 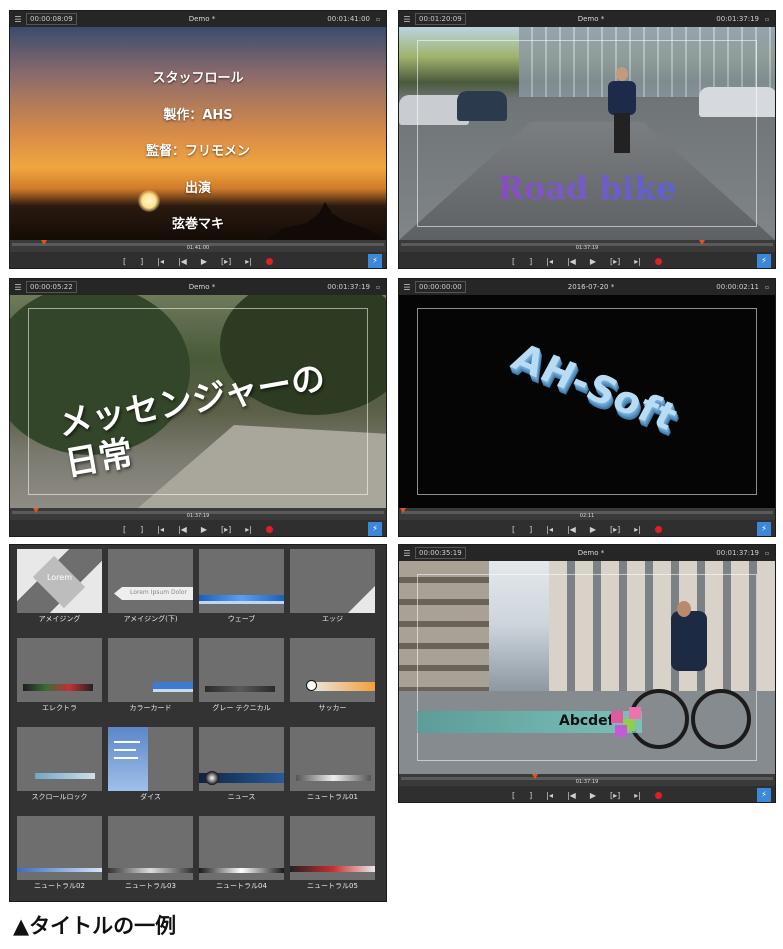 What do you see at coordinates (198, 246) in the screenshot?
I see `timeline: 01:41:00` at bounding box center [198, 246].